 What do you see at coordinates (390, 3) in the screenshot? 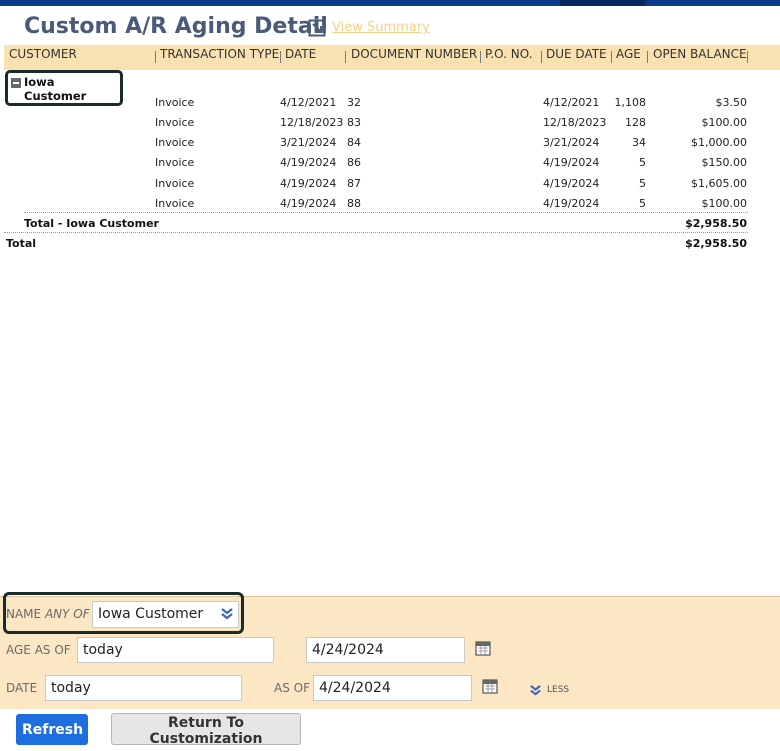
I see `top-nav-bar` at bounding box center [390, 3].